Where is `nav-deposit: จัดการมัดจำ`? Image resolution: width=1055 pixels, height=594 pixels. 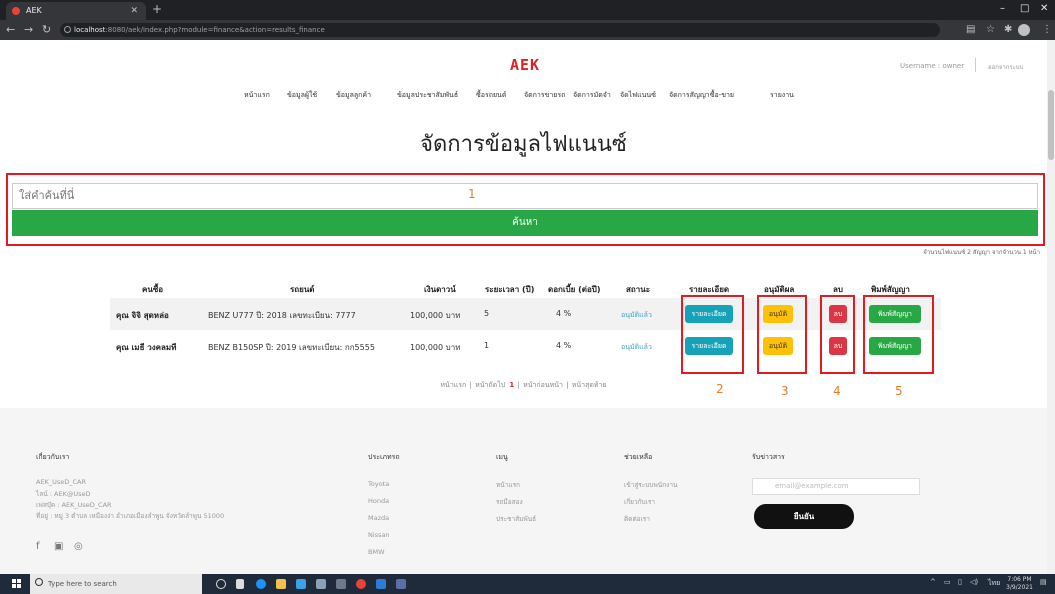 nav-deposit: จัดการมัดจำ is located at coordinates (592, 95).